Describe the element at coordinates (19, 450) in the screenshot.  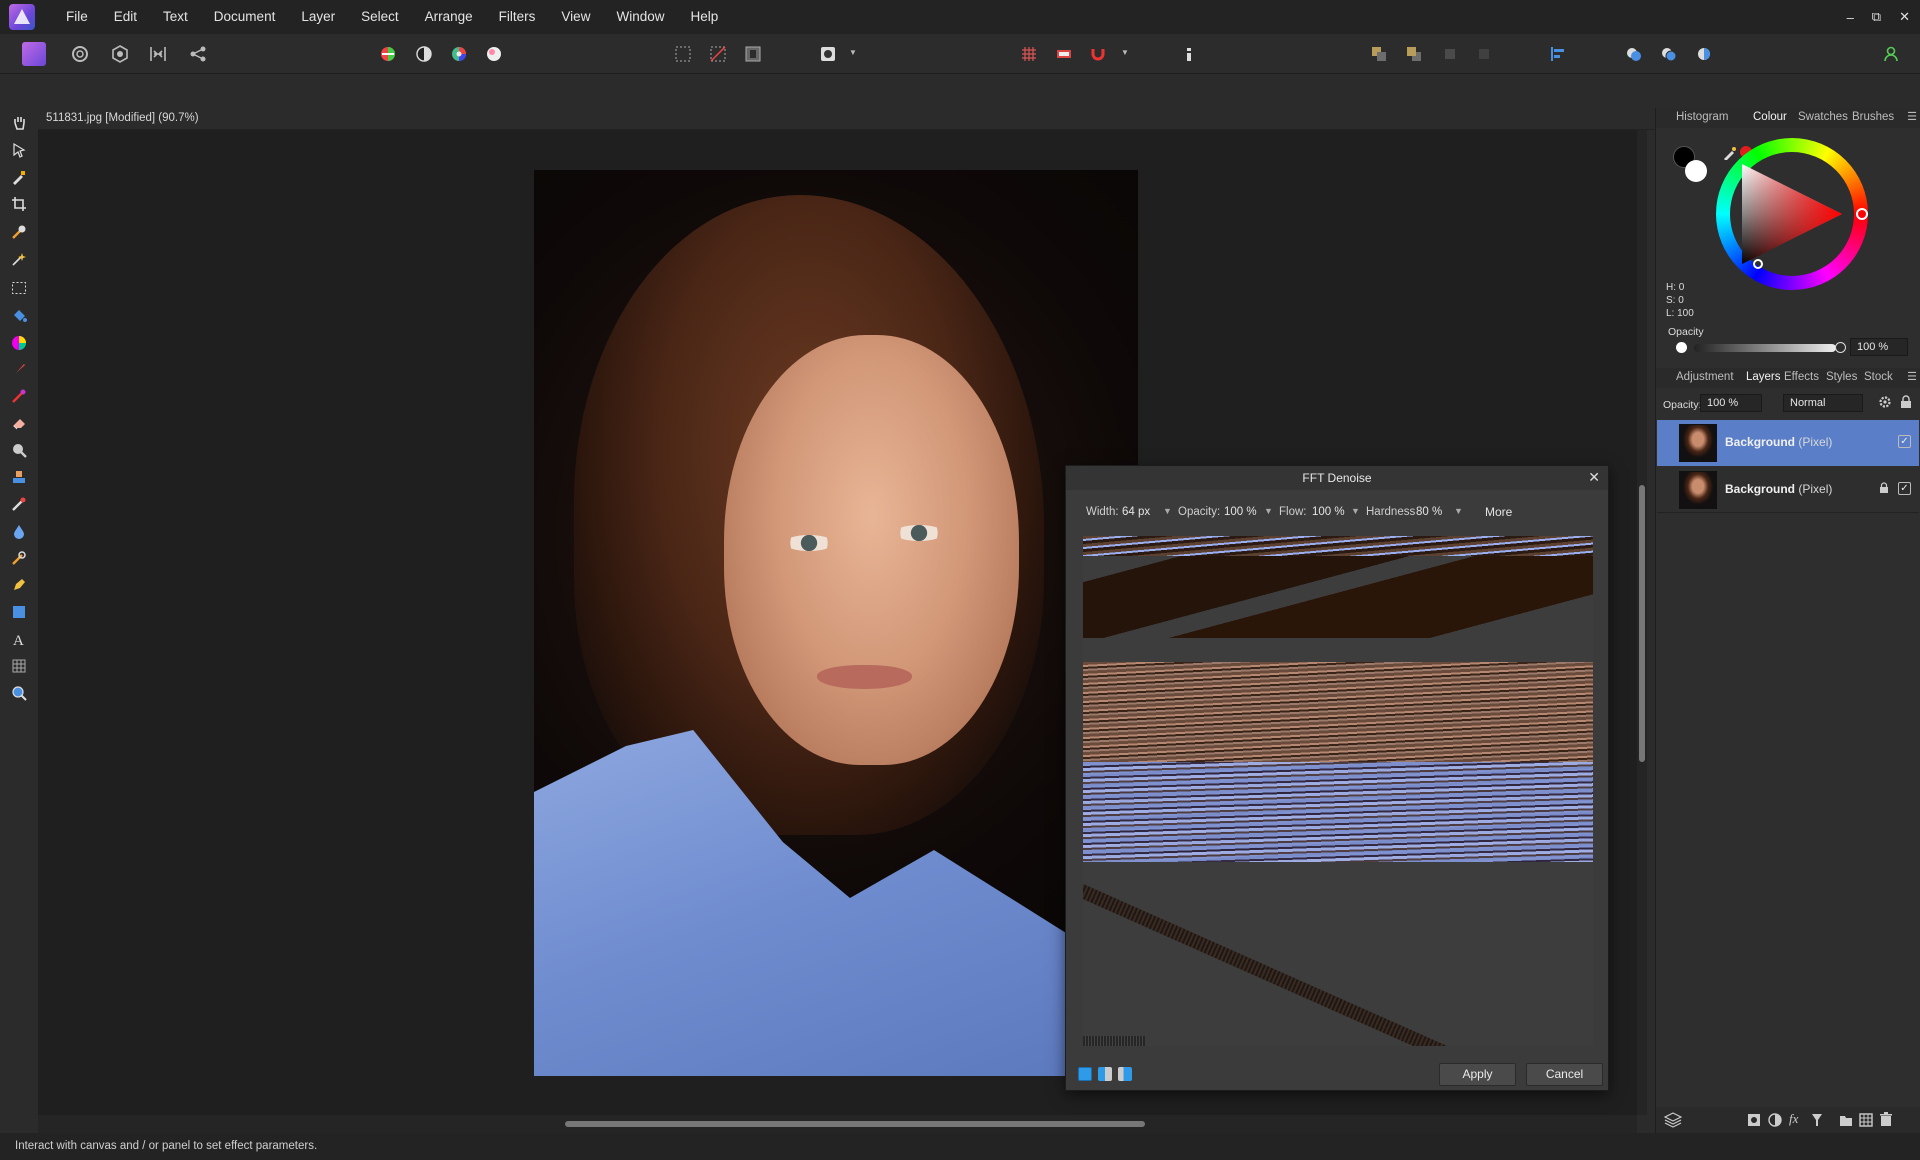
I see `dodge-burn-tool-icon` at that location.